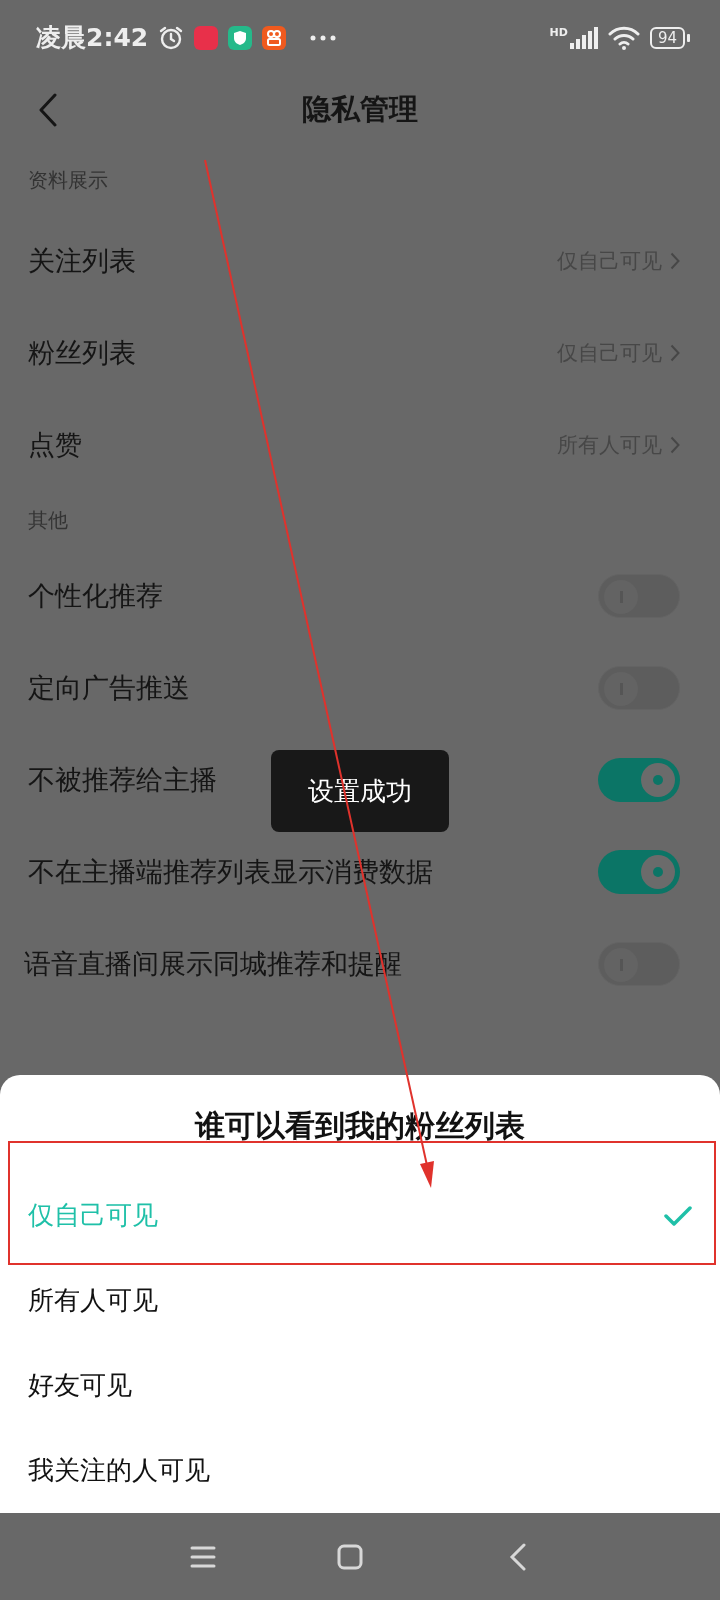 This screenshot has height=1600, width=720. What do you see at coordinates (360, 1470) in the screenshot?
I see `option-item: 我关注的人可见` at bounding box center [360, 1470].